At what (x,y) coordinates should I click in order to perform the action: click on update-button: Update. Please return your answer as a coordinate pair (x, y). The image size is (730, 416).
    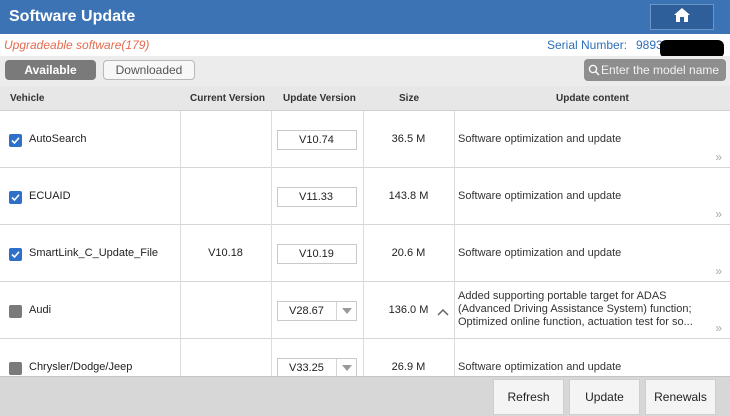
    Looking at the image, I should click on (604, 397).